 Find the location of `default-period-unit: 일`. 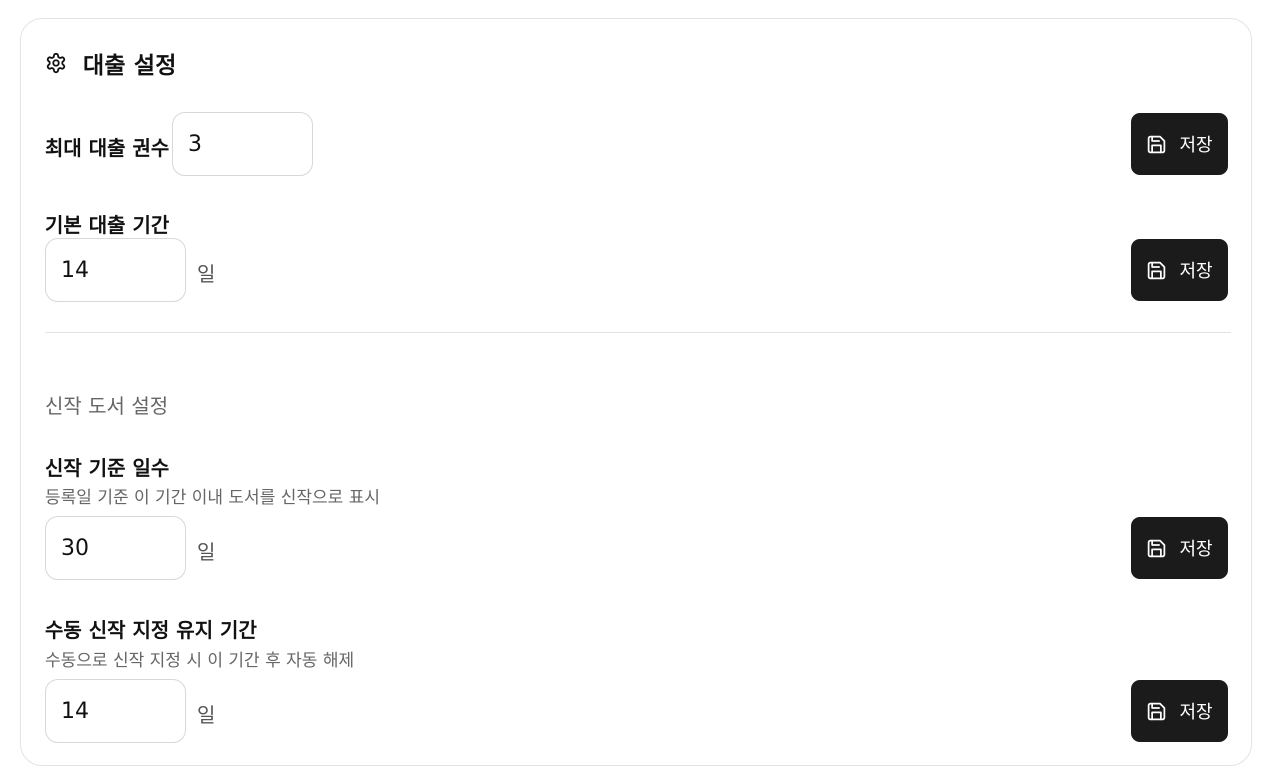

default-period-unit: 일 is located at coordinates (206, 274).